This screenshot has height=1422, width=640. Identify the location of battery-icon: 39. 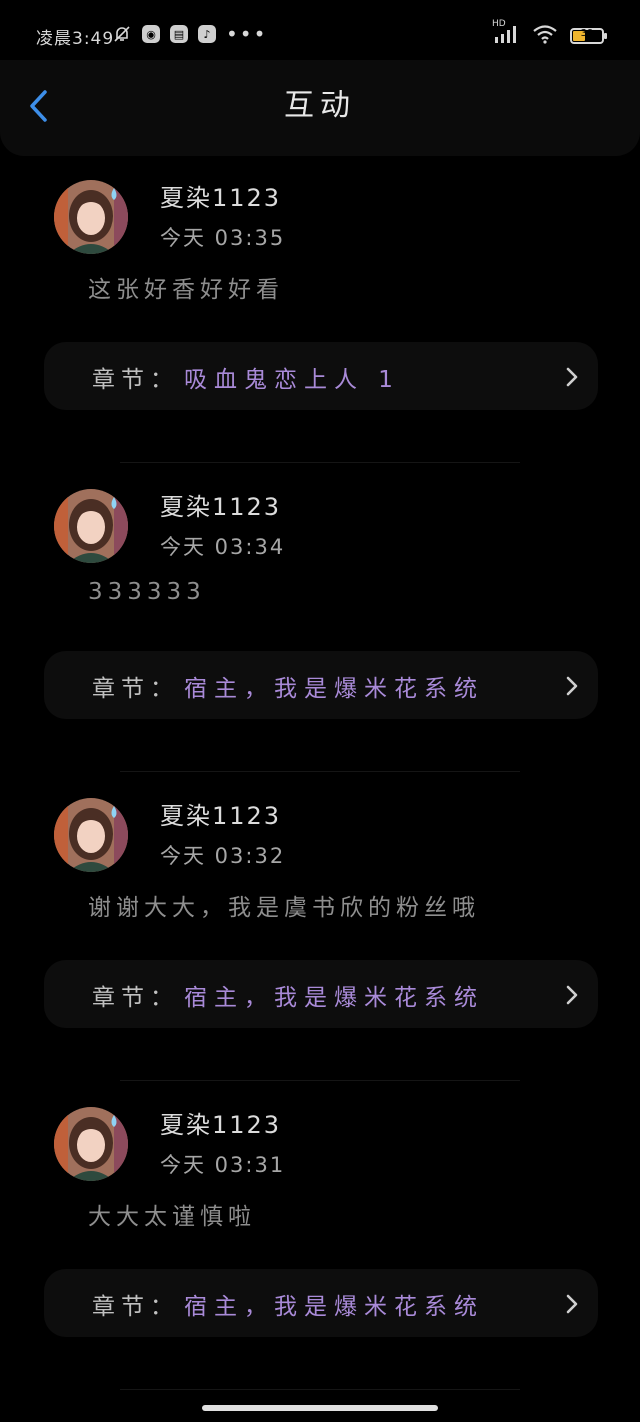
(588, 36).